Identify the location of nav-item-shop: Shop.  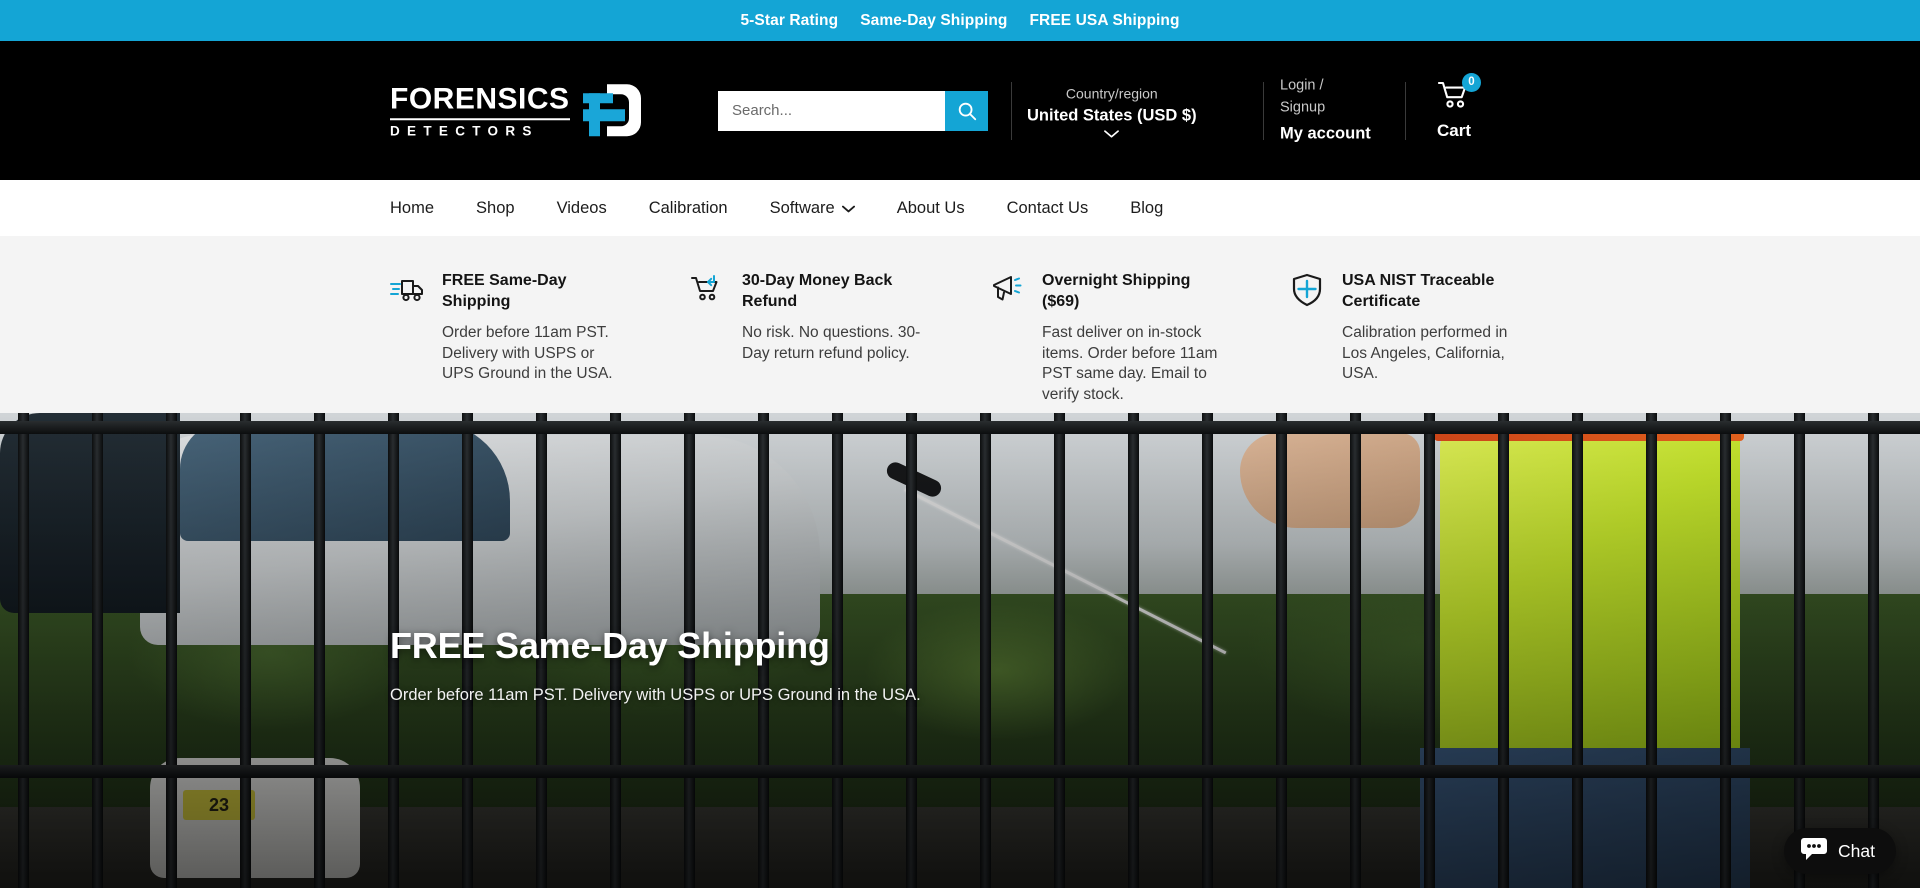
(495, 208).